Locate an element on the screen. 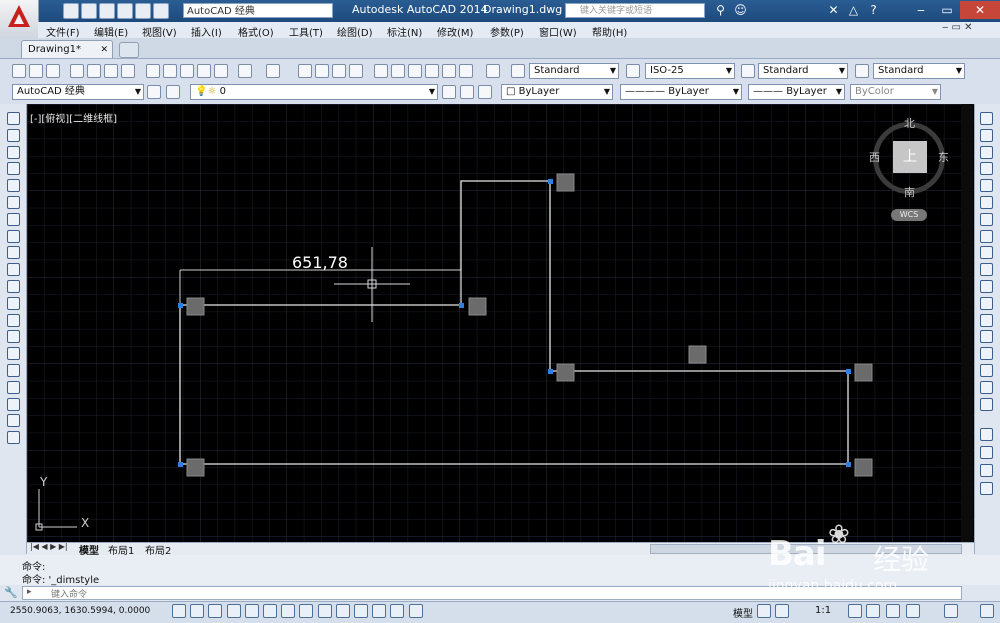 Image resolution: width=1000 pixels, height=623 pixels. rotate-icon is located at coordinates (986, 219).